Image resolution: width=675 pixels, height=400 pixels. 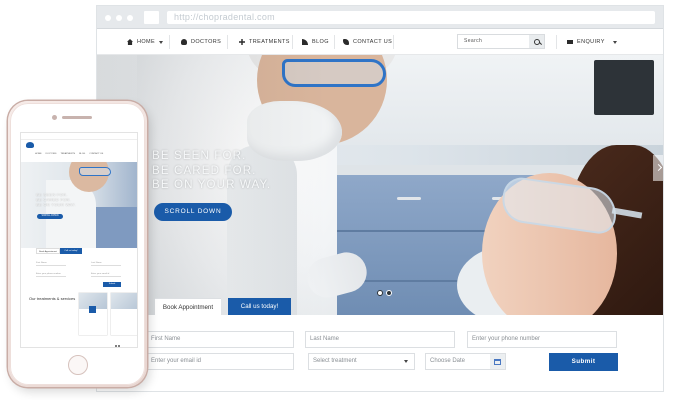 What do you see at coordinates (71, 251) in the screenshot?
I see `mobile-tab-call: Call us today!` at bounding box center [71, 251].